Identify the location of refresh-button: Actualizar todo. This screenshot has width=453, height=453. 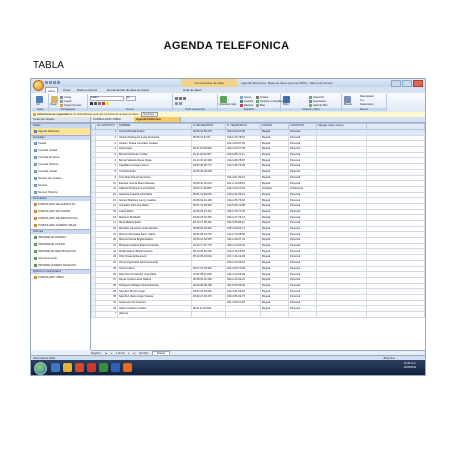
(227, 105).